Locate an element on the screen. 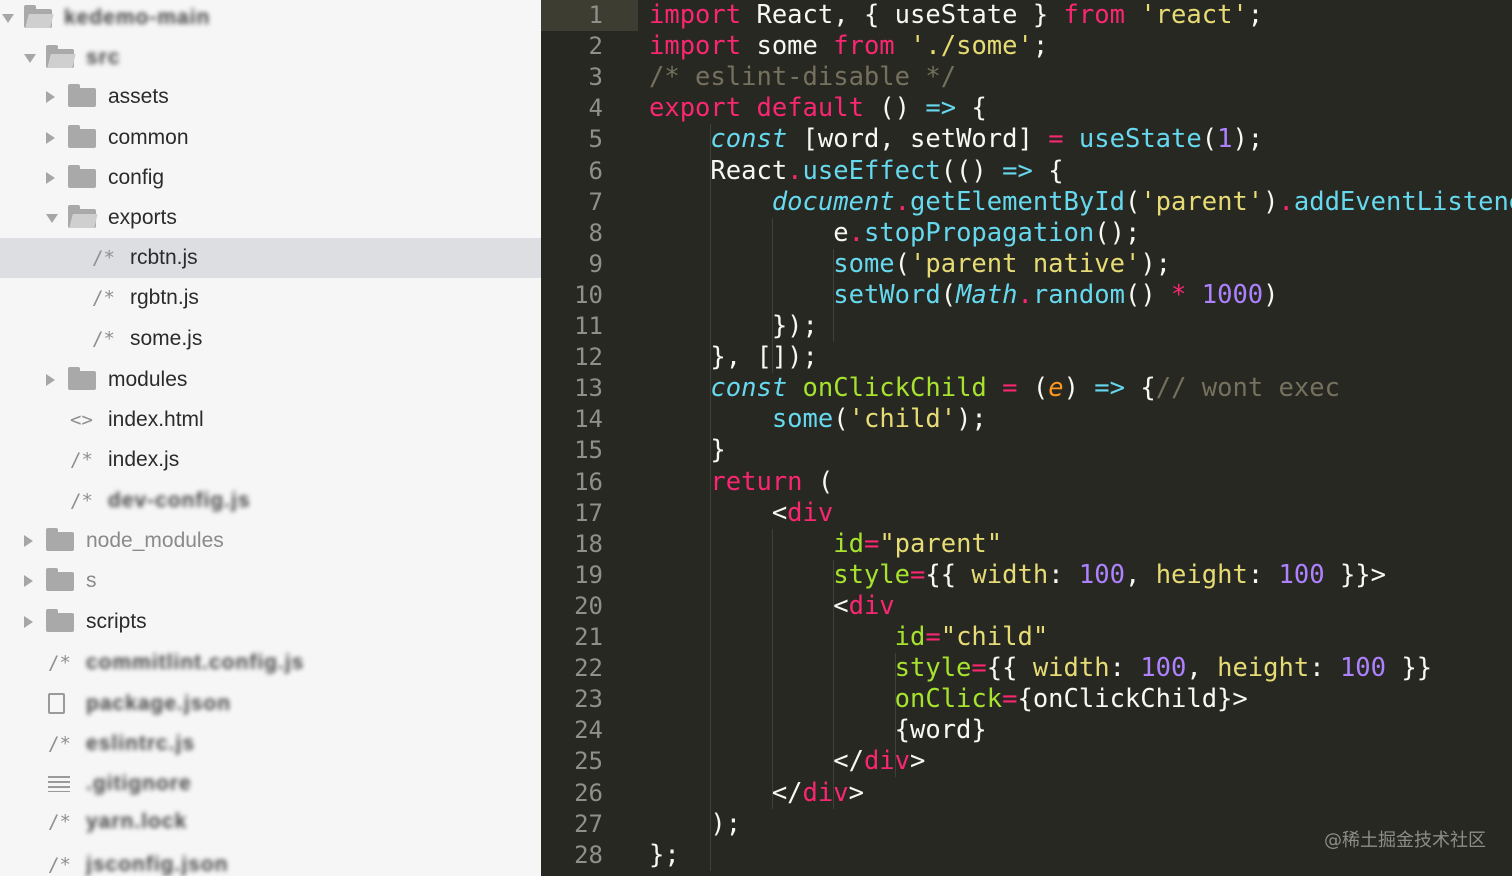 The height and width of the screenshot is (876, 1512). tree-item: .gitignore is located at coordinates (270, 784).